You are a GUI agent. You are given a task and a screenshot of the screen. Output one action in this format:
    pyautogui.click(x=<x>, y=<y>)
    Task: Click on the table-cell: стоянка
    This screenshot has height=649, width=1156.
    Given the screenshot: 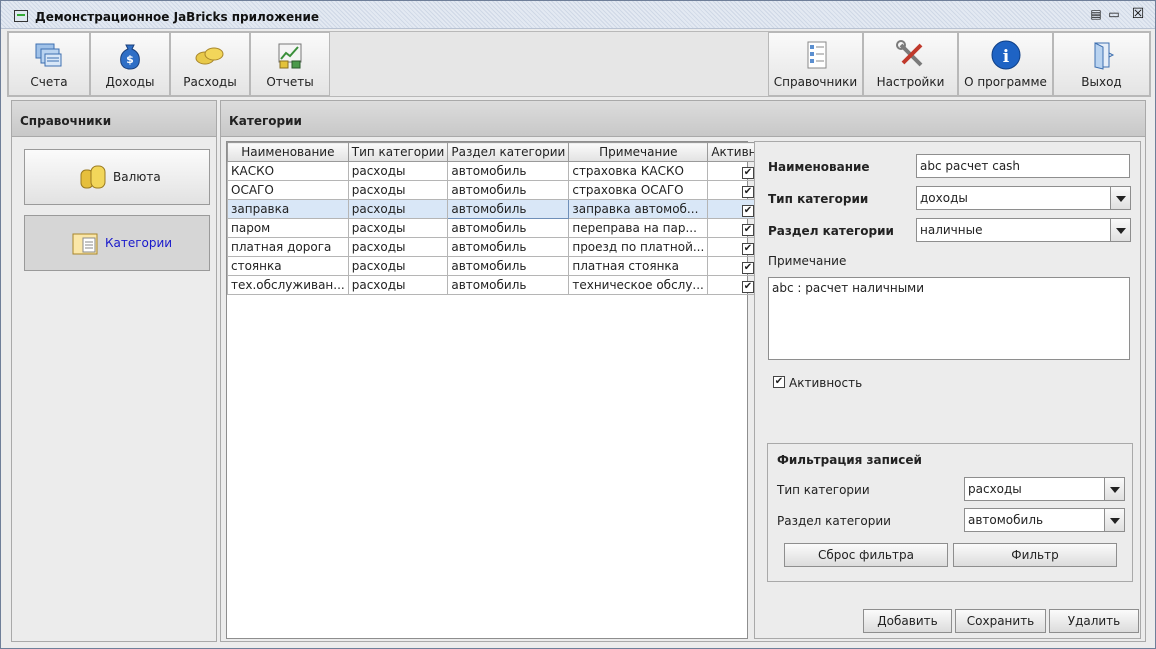 What is the action you would take?
    pyautogui.click(x=288, y=266)
    